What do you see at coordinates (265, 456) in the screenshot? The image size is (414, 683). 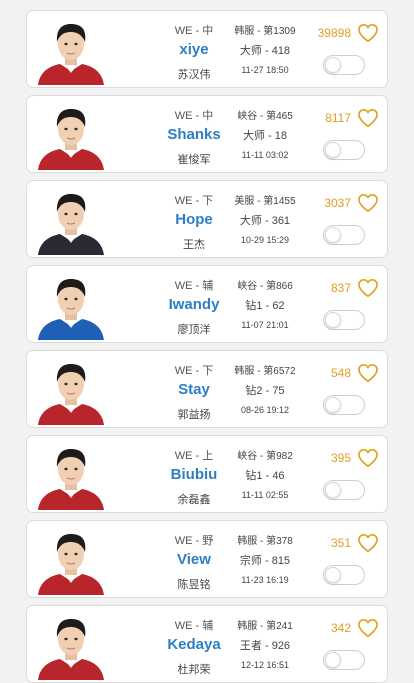 I see `server-rank-position: 峡谷 - 第982` at bounding box center [265, 456].